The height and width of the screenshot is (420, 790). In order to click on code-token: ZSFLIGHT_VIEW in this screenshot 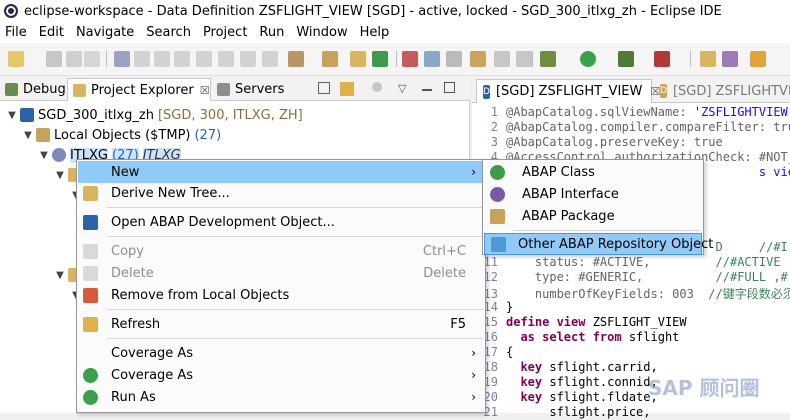, I will do `click(639, 322)`.